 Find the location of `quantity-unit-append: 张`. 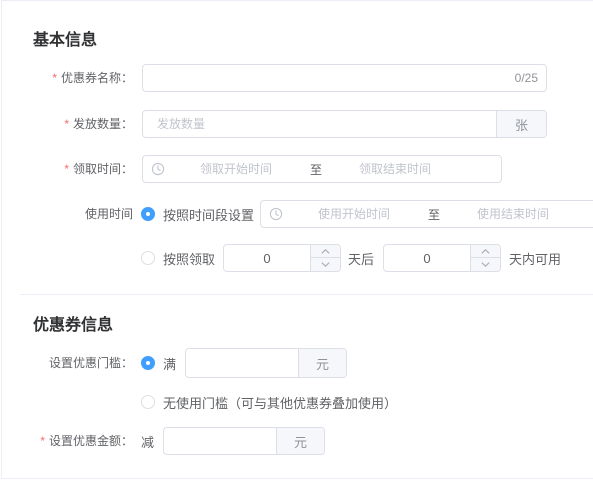

quantity-unit-append: 张 is located at coordinates (521, 124).